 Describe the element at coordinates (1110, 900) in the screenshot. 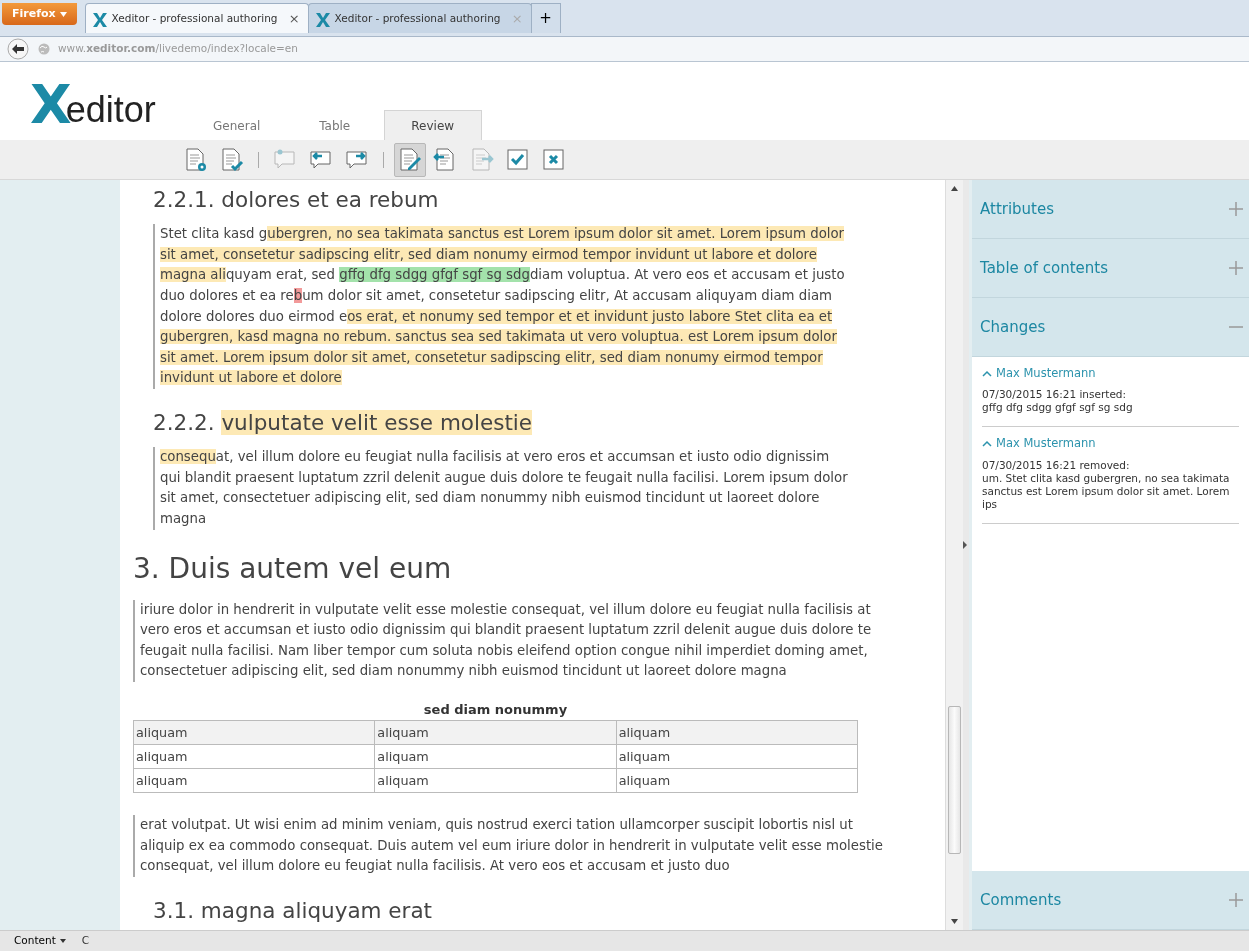

I see `panel-header: Comments` at that location.